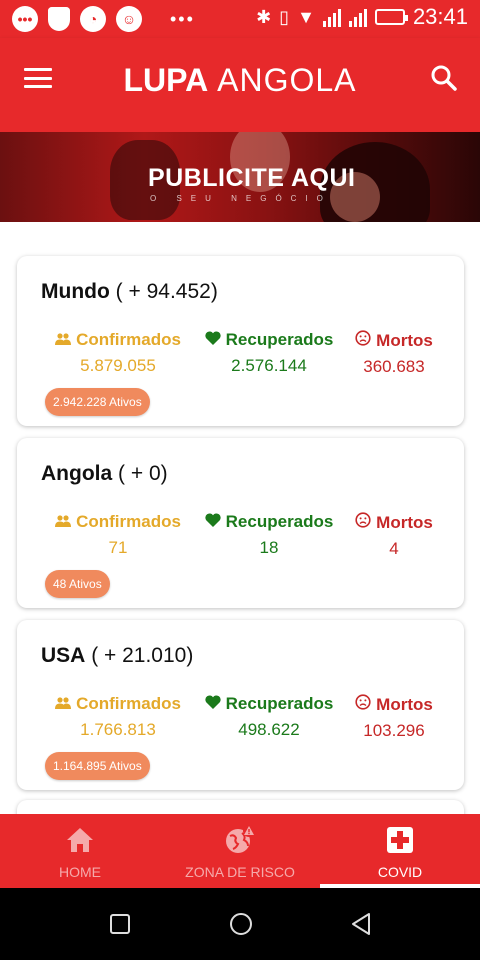 This screenshot has height=960, width=480. What do you see at coordinates (400, 872) in the screenshot?
I see `nav-covid-label: COVID` at bounding box center [400, 872].